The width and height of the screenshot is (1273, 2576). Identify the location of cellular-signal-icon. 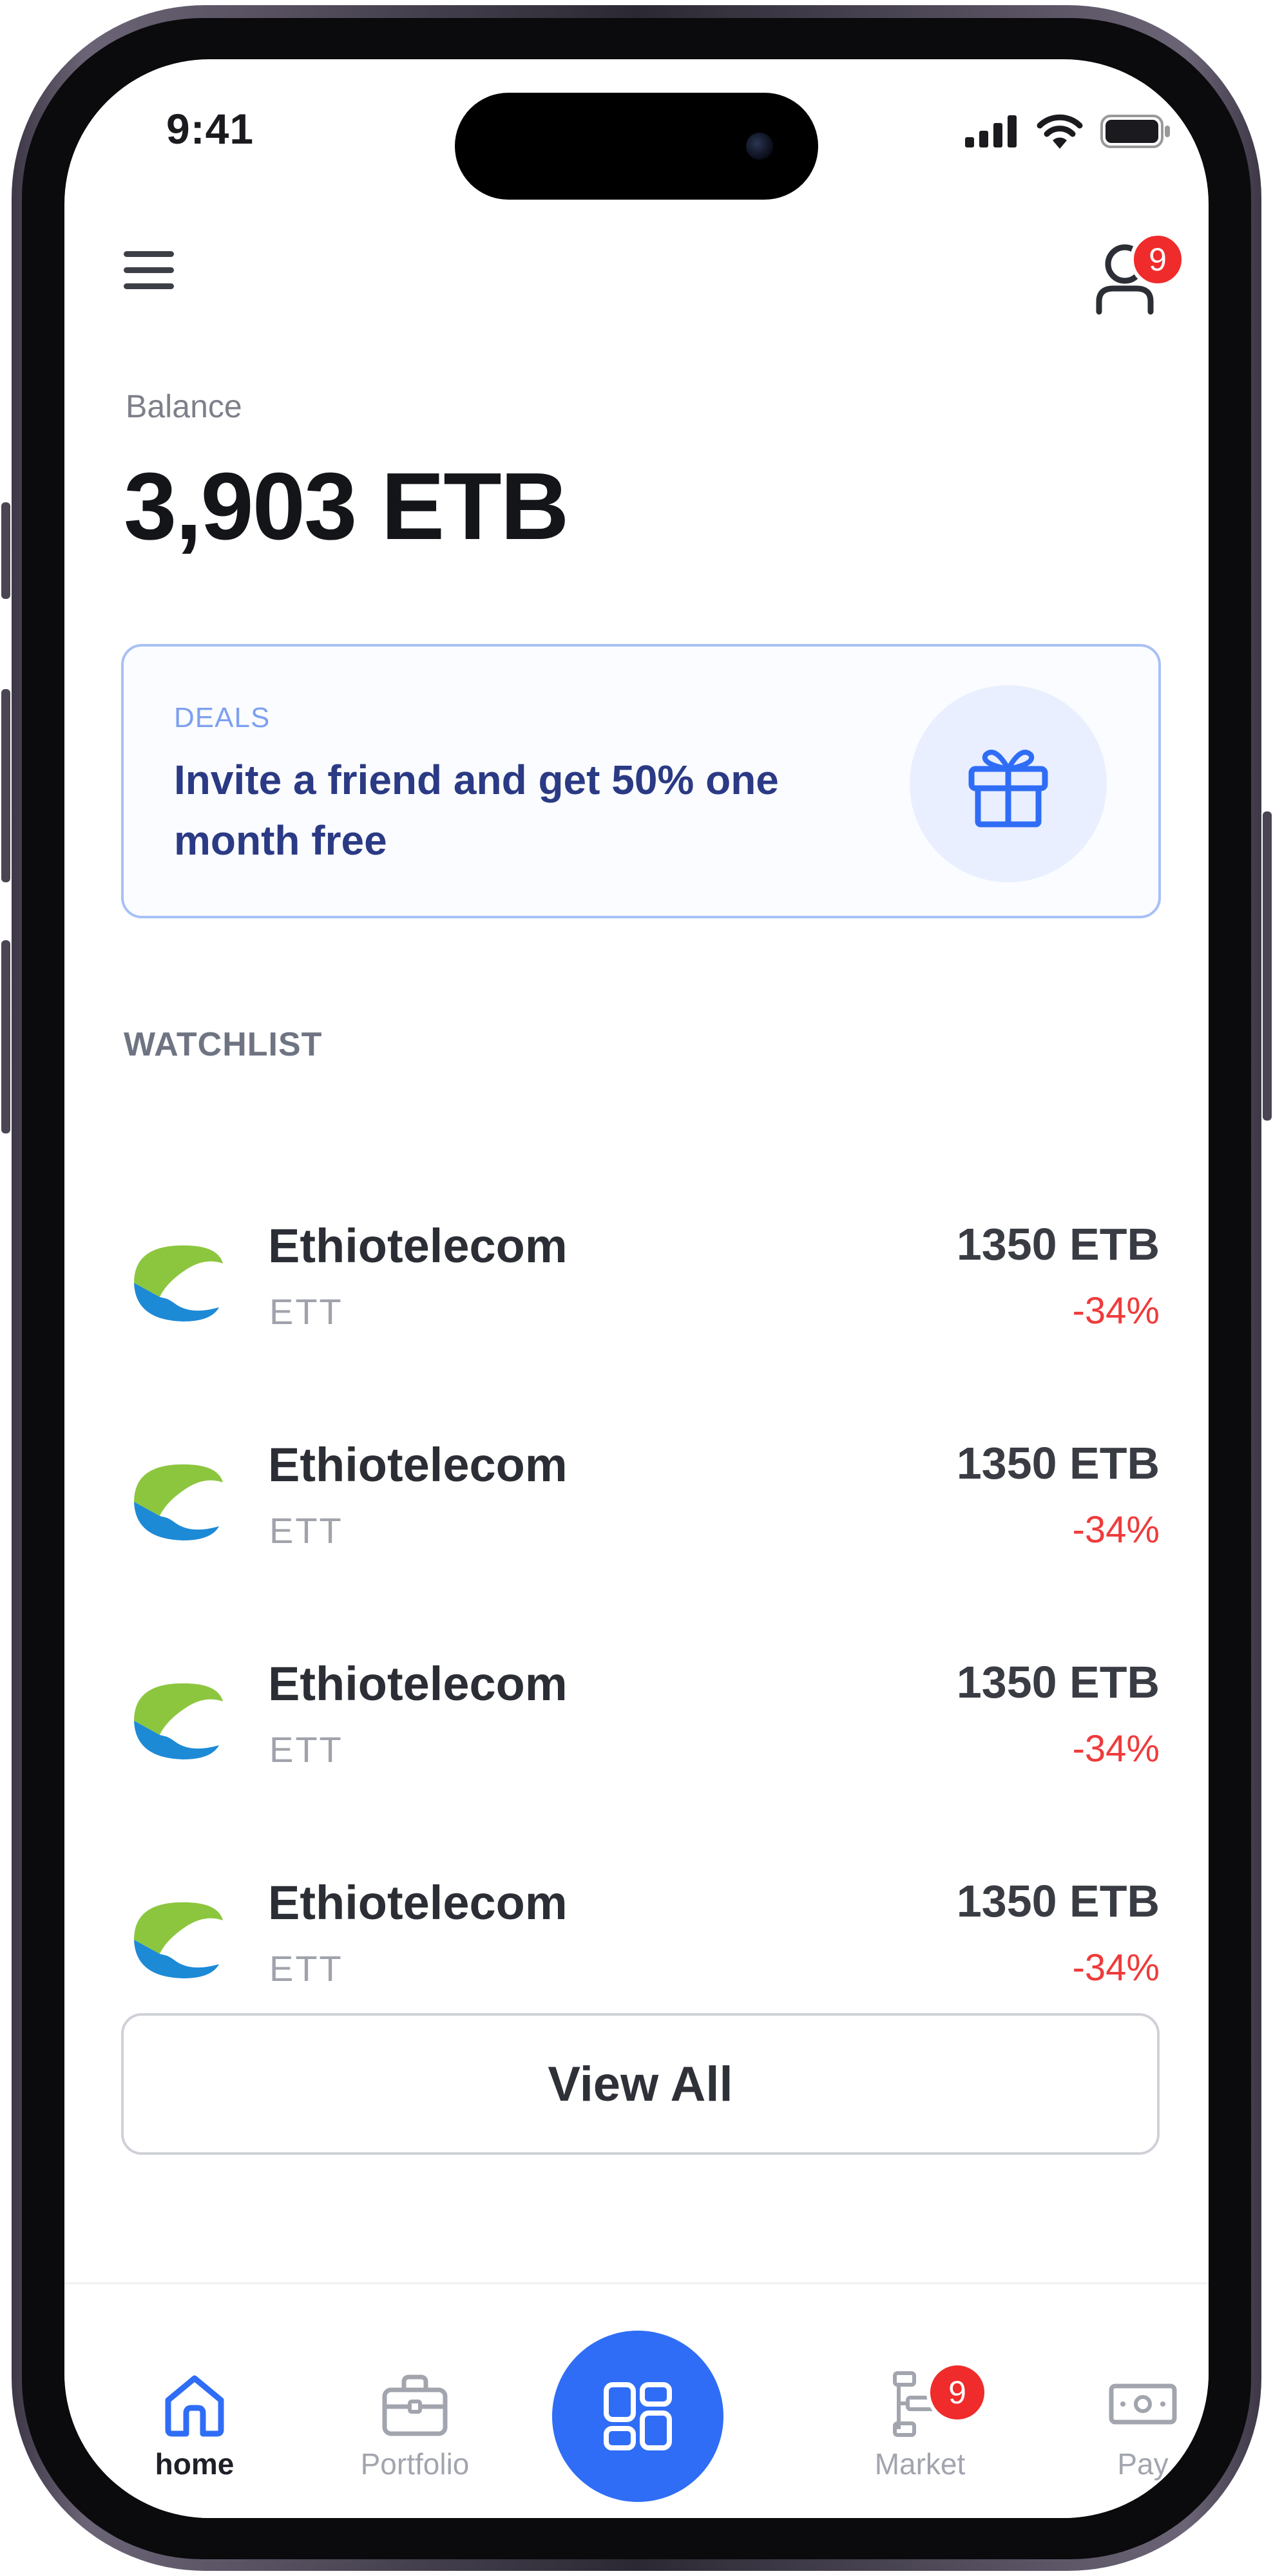
(991, 131).